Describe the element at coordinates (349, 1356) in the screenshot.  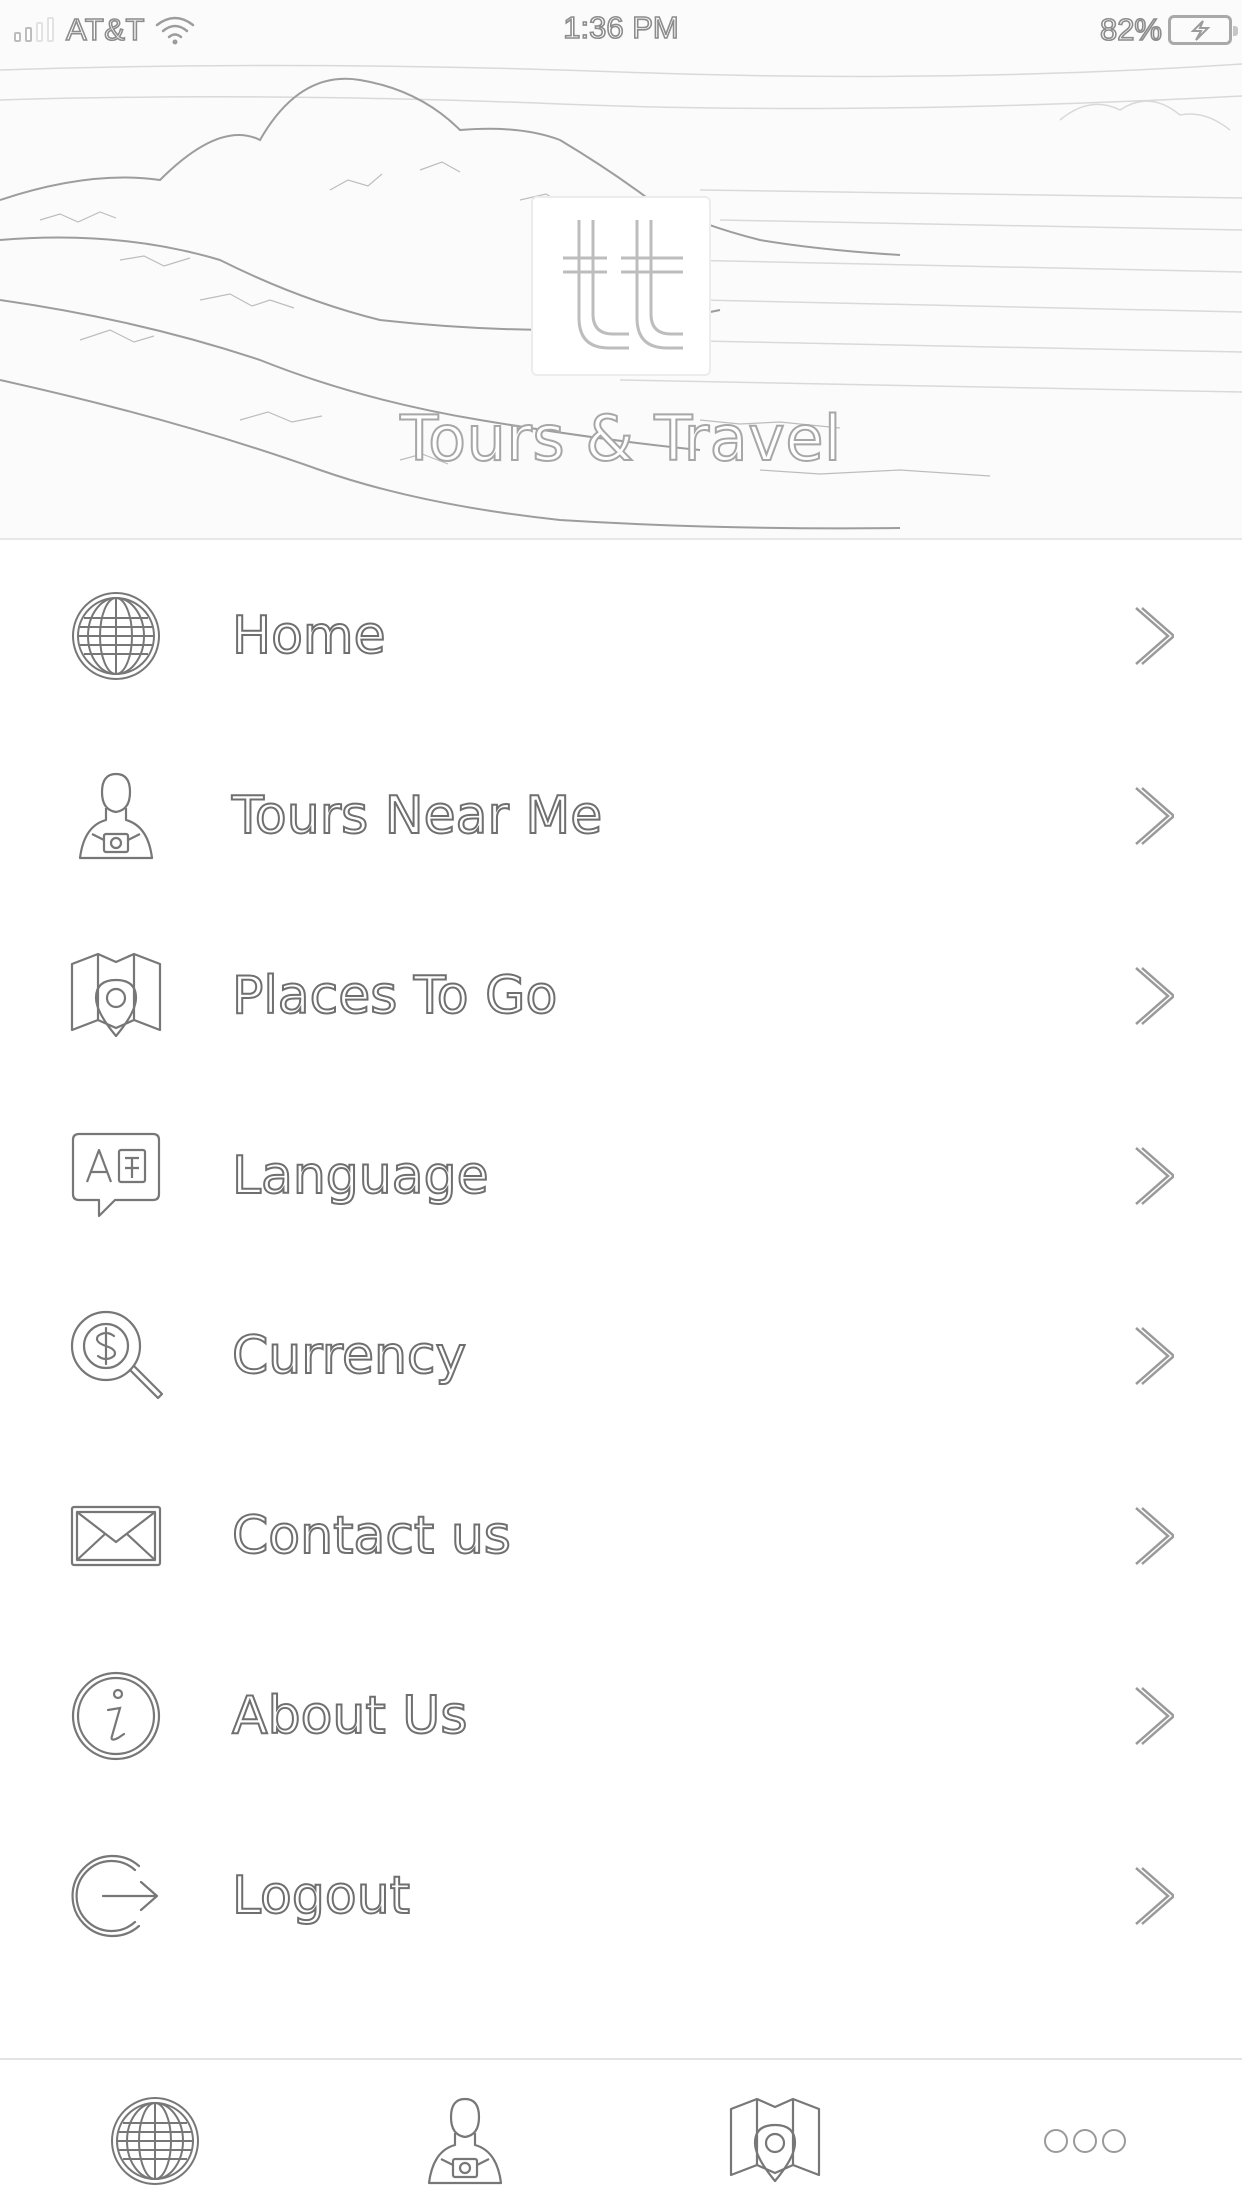
I see `menu-item-label: Currency` at that location.